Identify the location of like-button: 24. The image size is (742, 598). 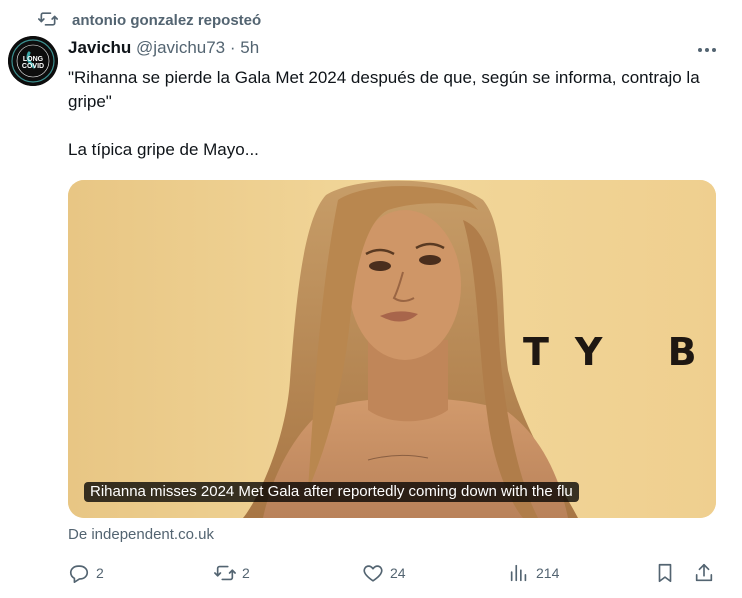
(384, 573).